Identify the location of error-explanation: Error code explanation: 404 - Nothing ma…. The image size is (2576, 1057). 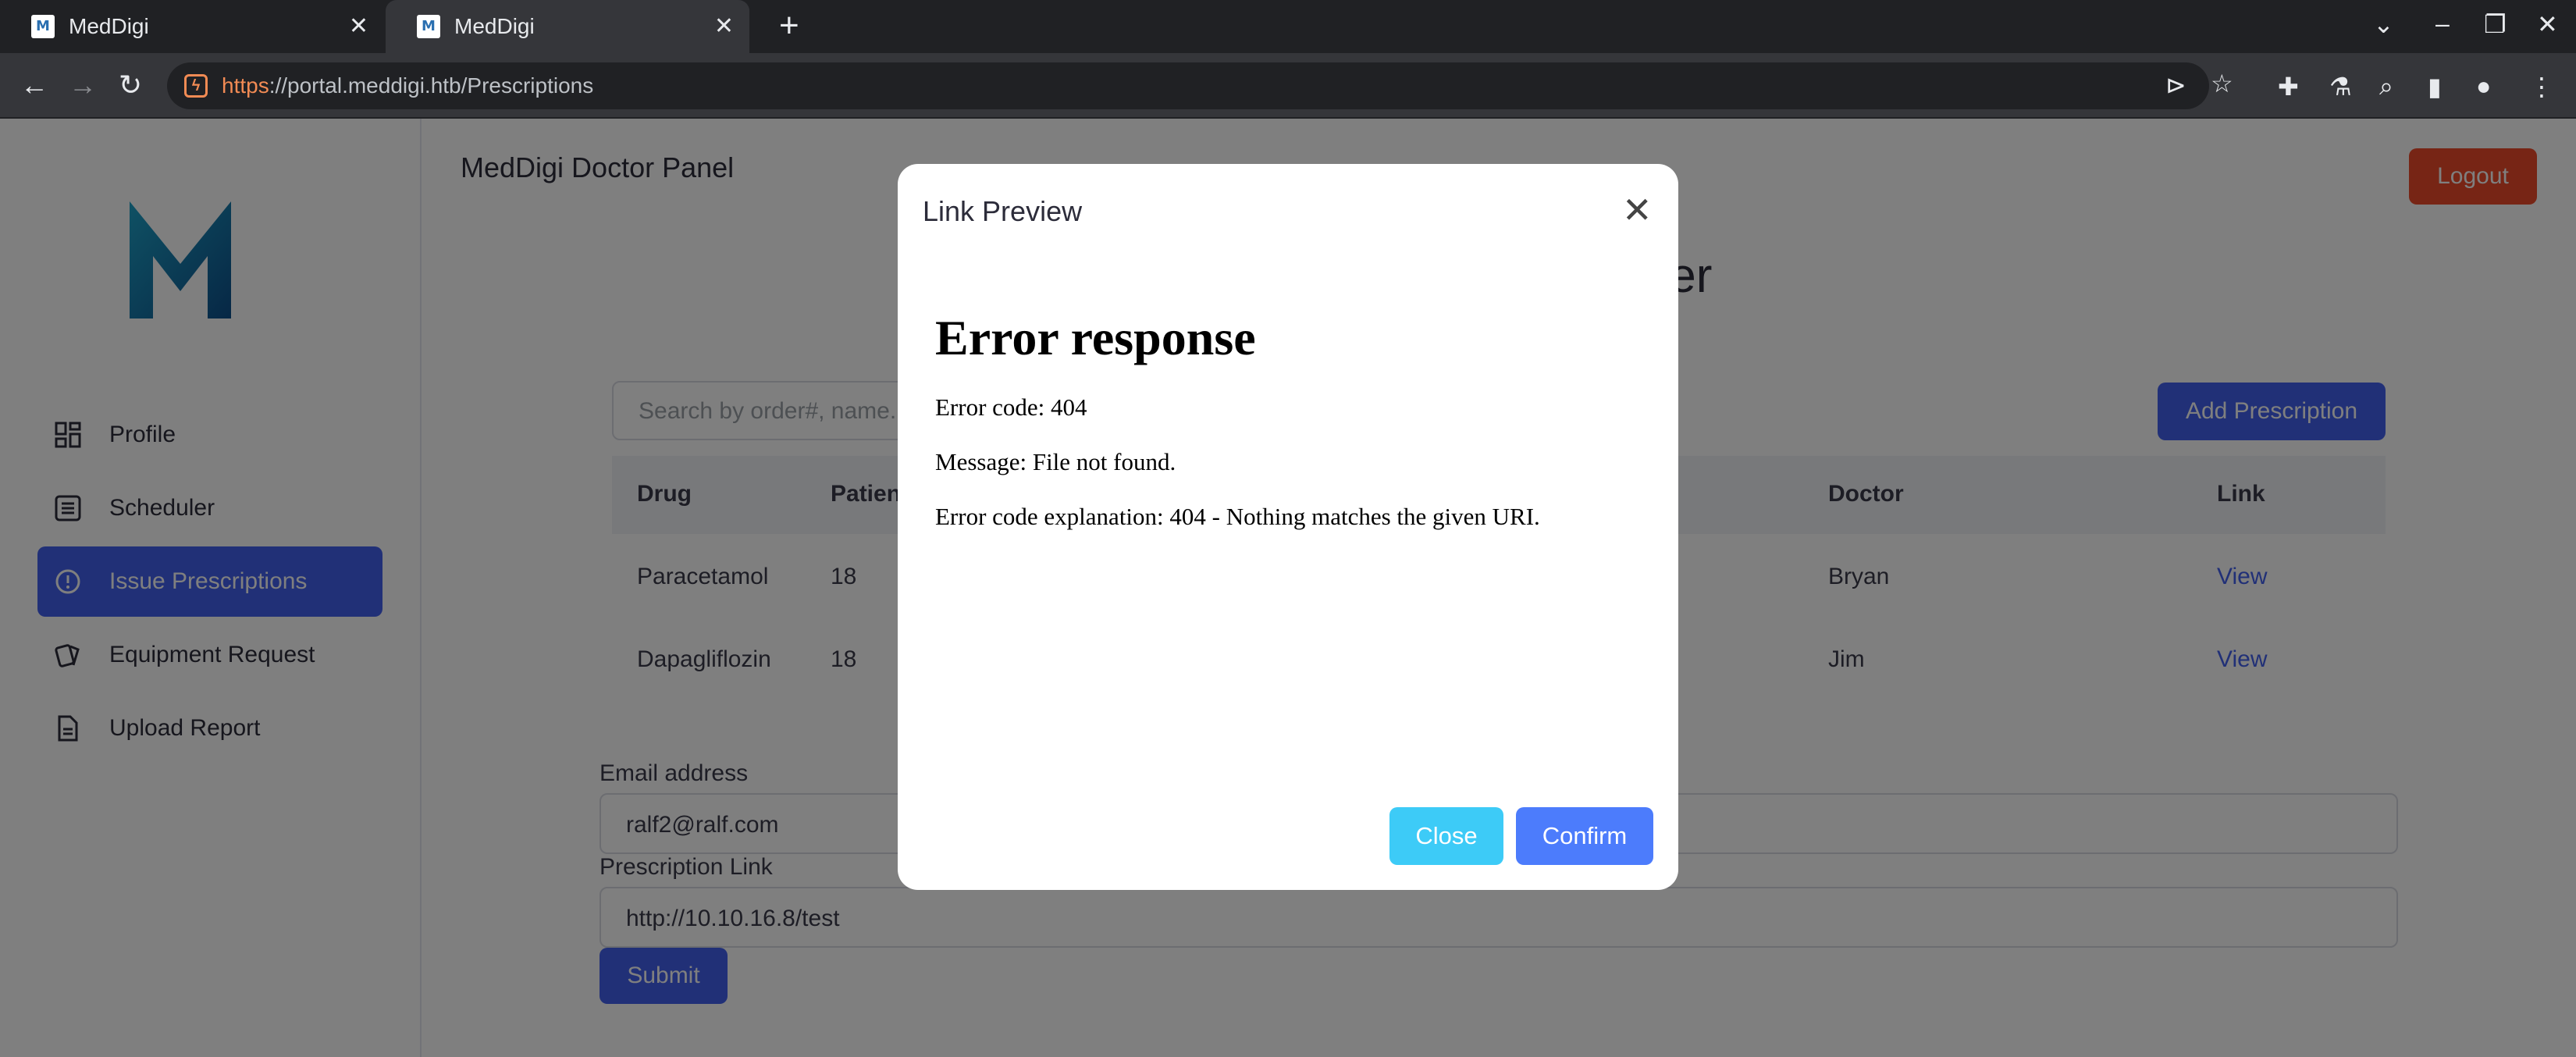
(1237, 516).